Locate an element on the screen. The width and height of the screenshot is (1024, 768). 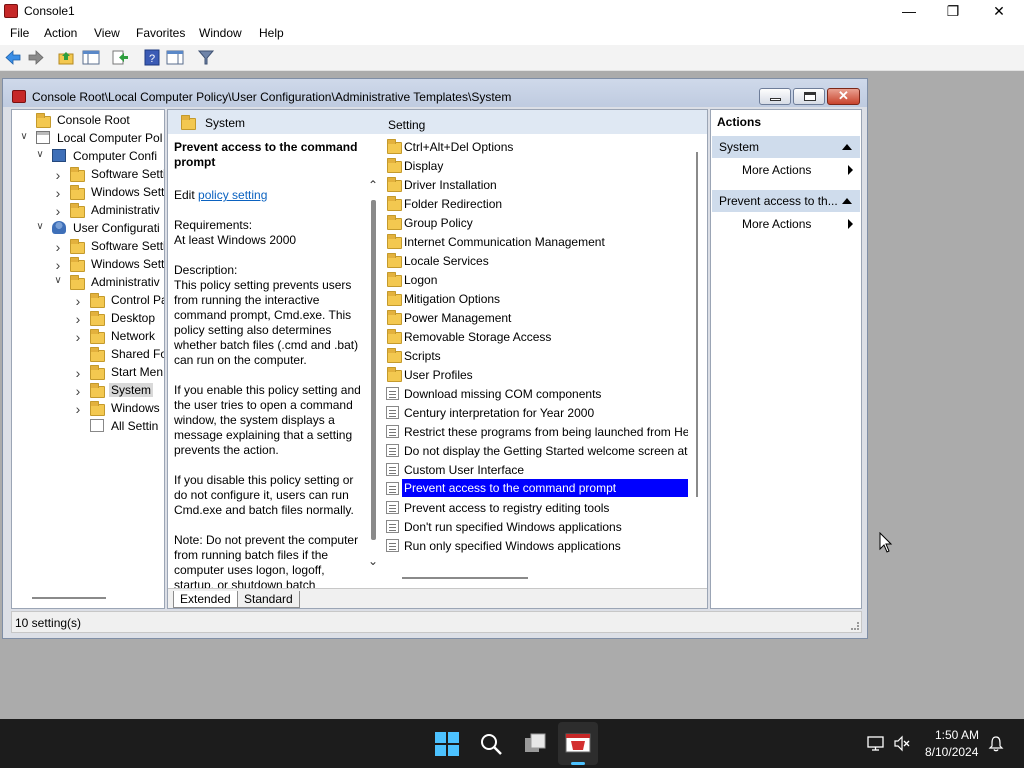
close-button: ✕ is located at coordinates (999, 11).